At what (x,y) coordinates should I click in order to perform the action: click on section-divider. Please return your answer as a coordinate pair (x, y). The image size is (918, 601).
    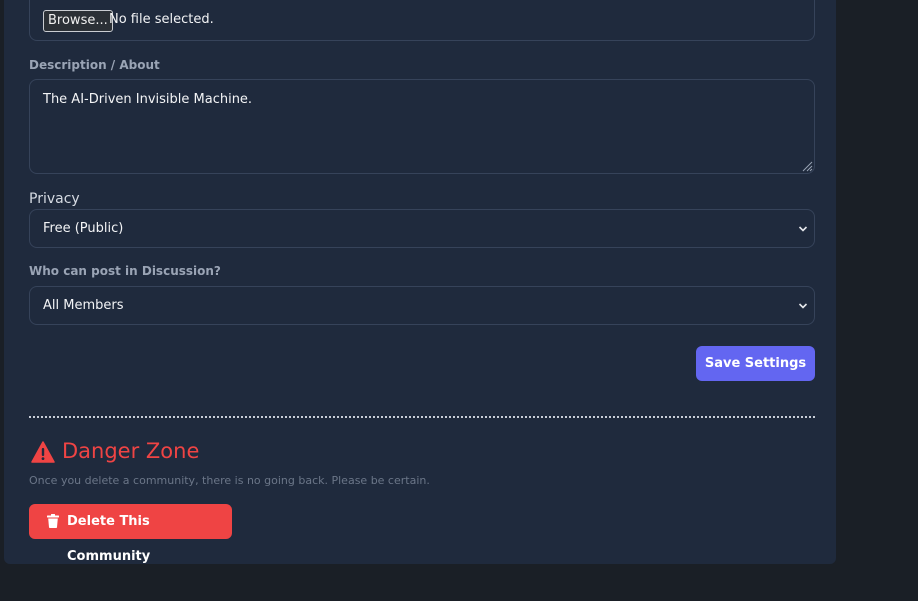
    Looking at the image, I should click on (422, 417).